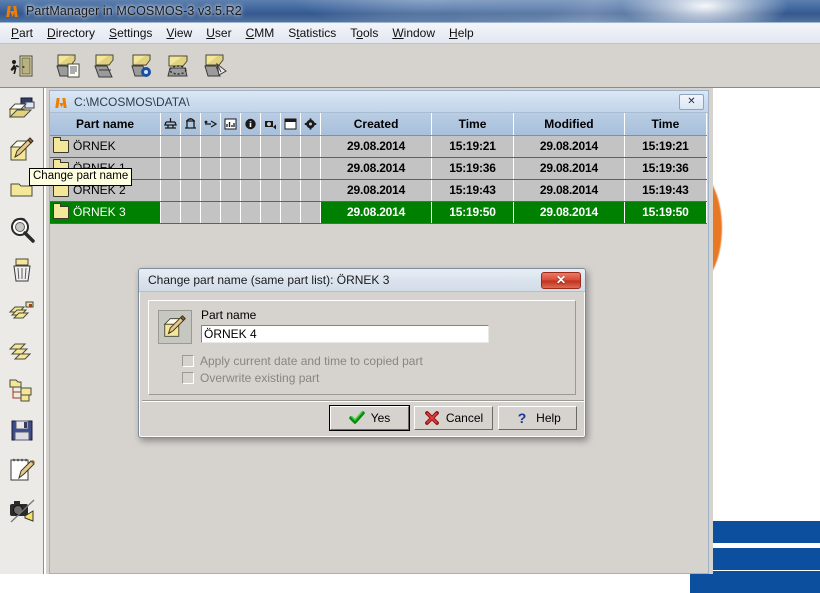 The width and height of the screenshot is (820, 593). I want to click on yes-button: Yes, so click(369, 418).